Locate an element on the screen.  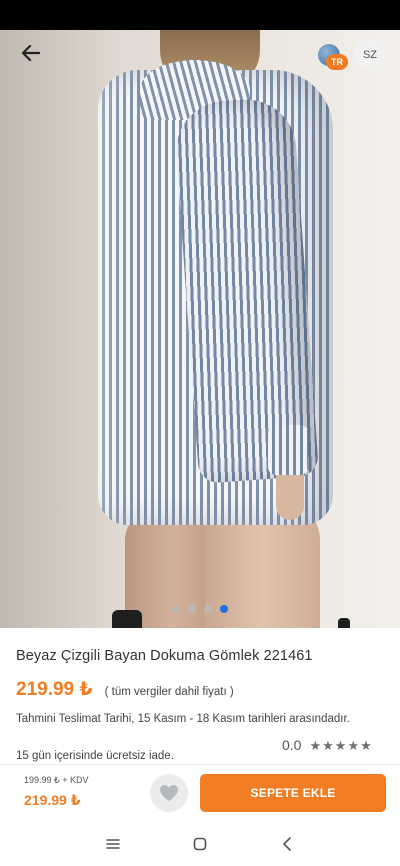
home-button is located at coordinates (200, 844).